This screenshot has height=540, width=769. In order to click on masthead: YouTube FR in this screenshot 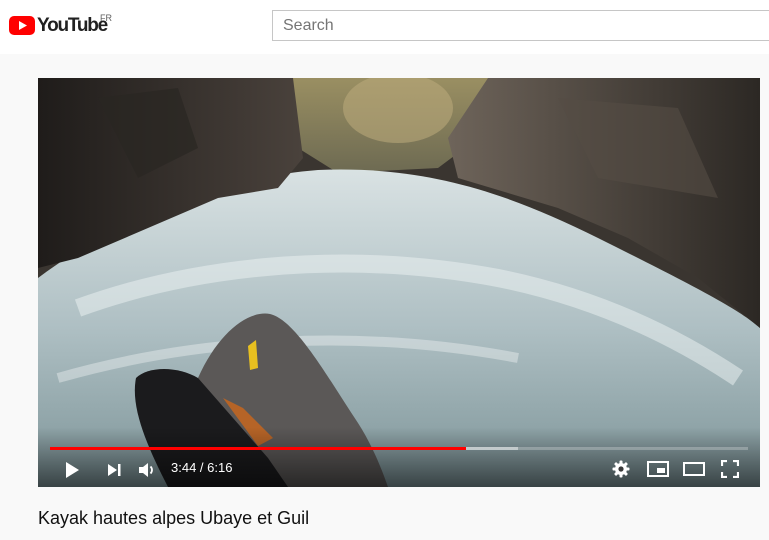, I will do `click(384, 27)`.